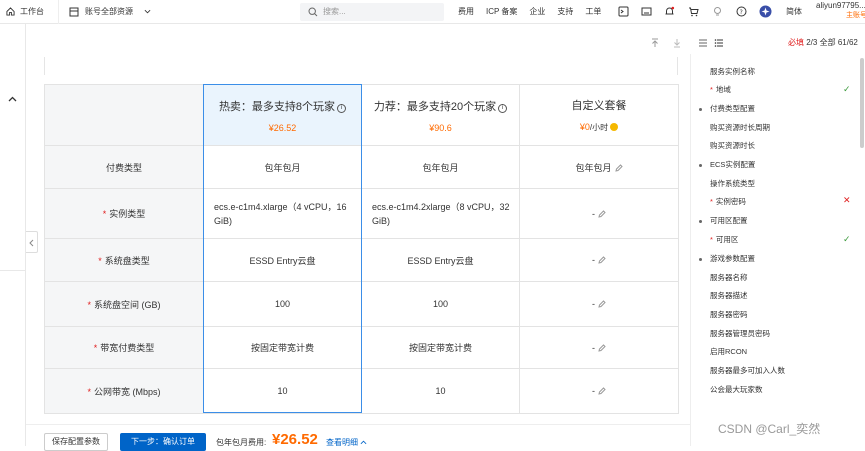  Describe the element at coordinates (703, 43) in the screenshot. I see `list-expand-icon` at that location.